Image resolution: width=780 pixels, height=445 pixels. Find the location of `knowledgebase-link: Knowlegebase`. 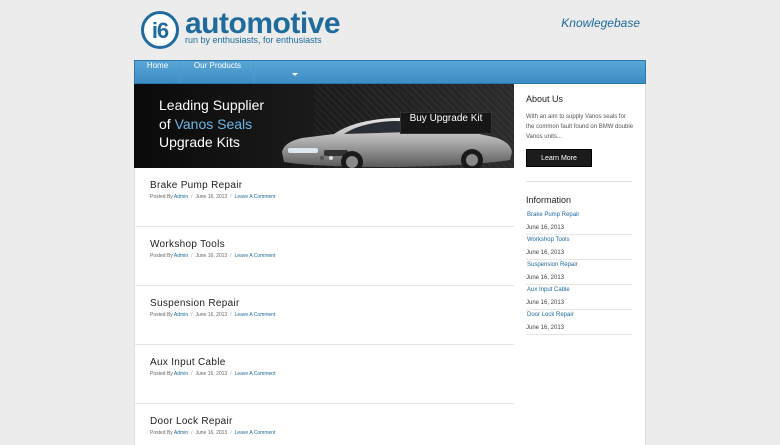

knowledgebase-link: Knowlegebase is located at coordinates (600, 23).